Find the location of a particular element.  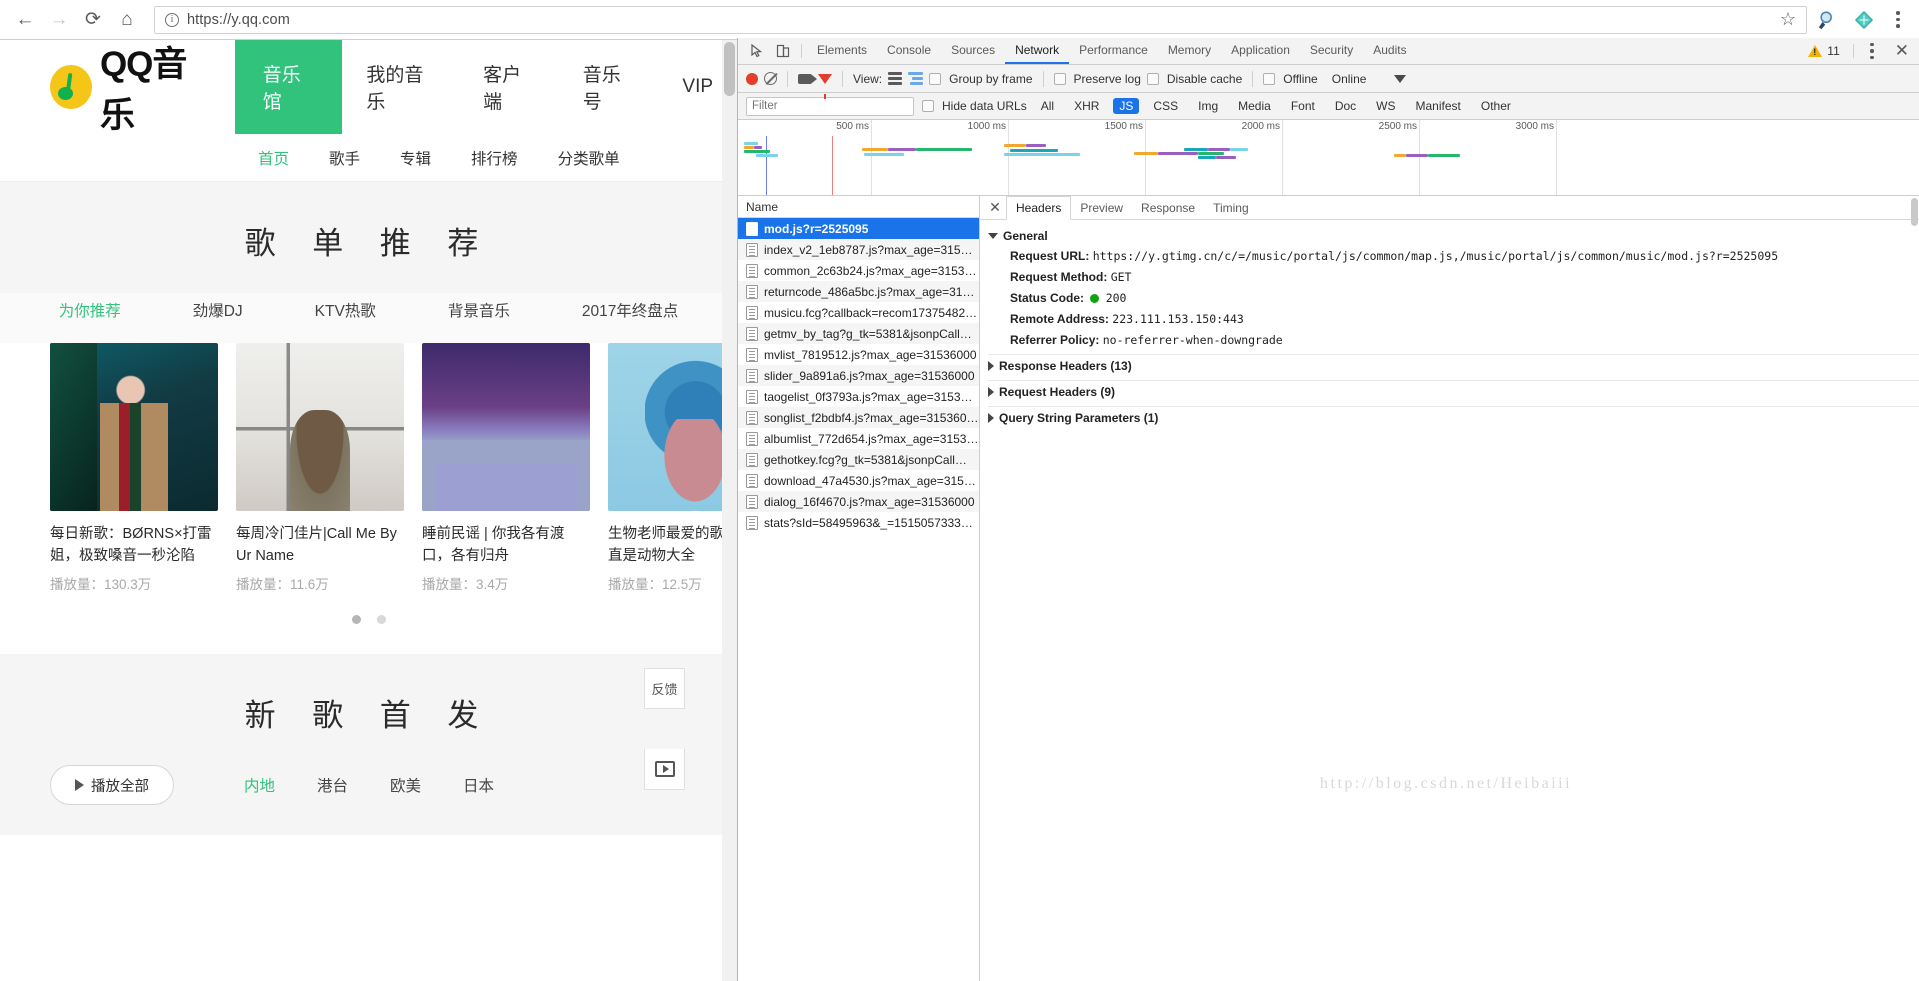

filter-type-xhr: XHR is located at coordinates (1086, 106).